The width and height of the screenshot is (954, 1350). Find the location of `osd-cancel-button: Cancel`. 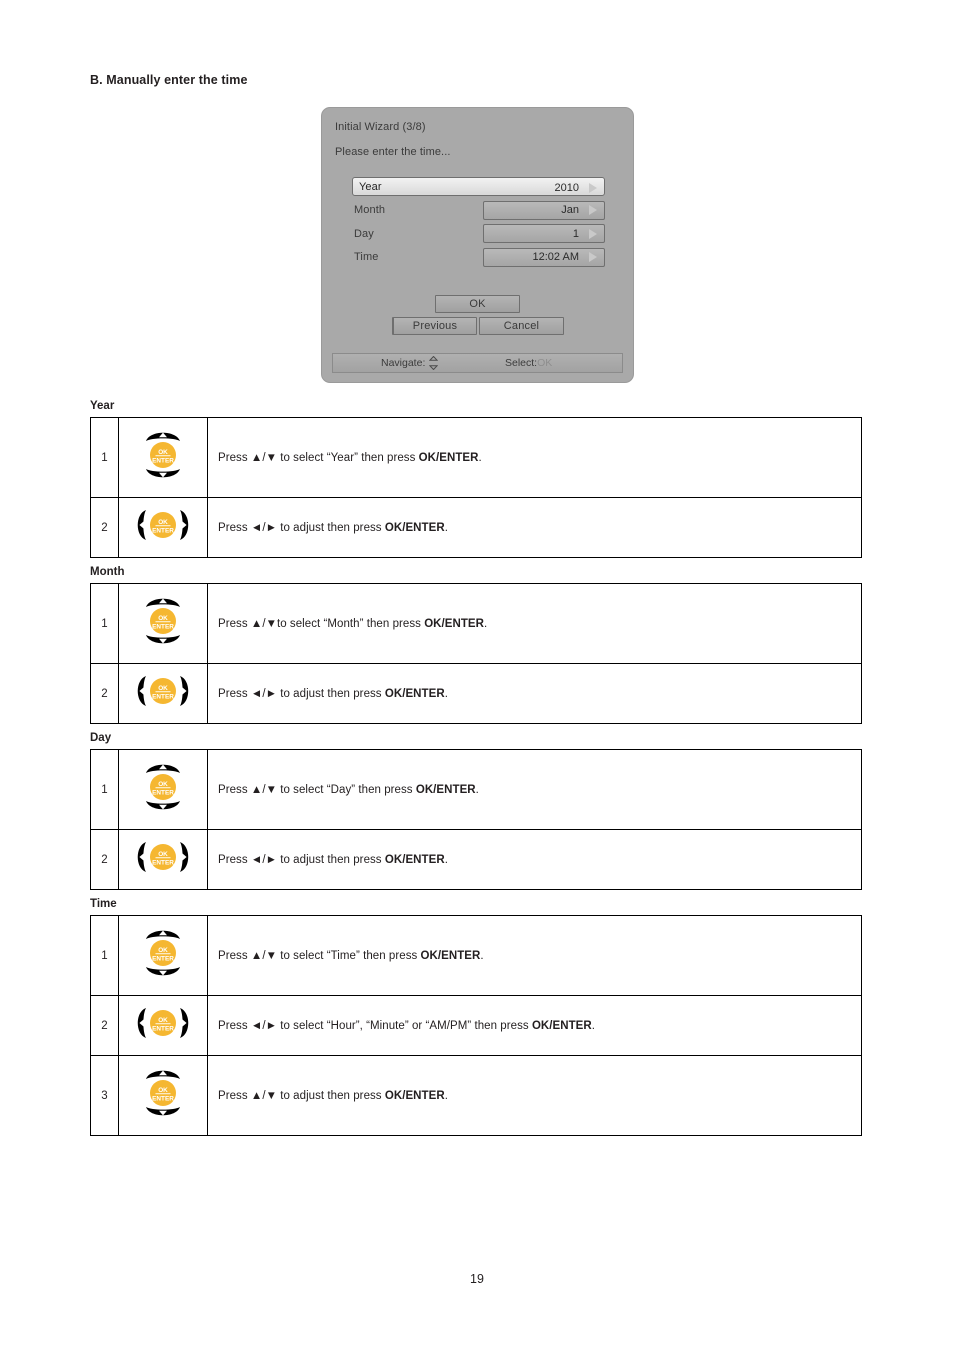

osd-cancel-button: Cancel is located at coordinates (521, 326).